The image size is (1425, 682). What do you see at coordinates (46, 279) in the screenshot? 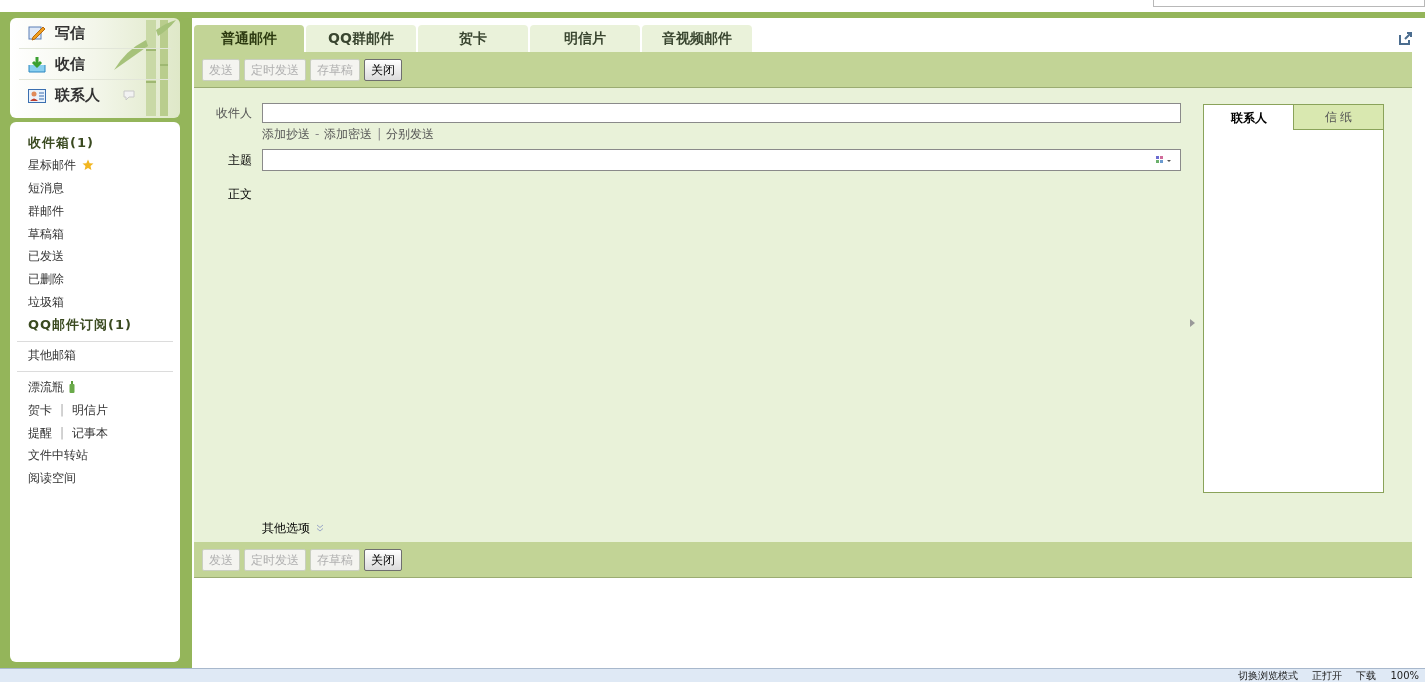
I see `folder-link: 已删除` at bounding box center [46, 279].